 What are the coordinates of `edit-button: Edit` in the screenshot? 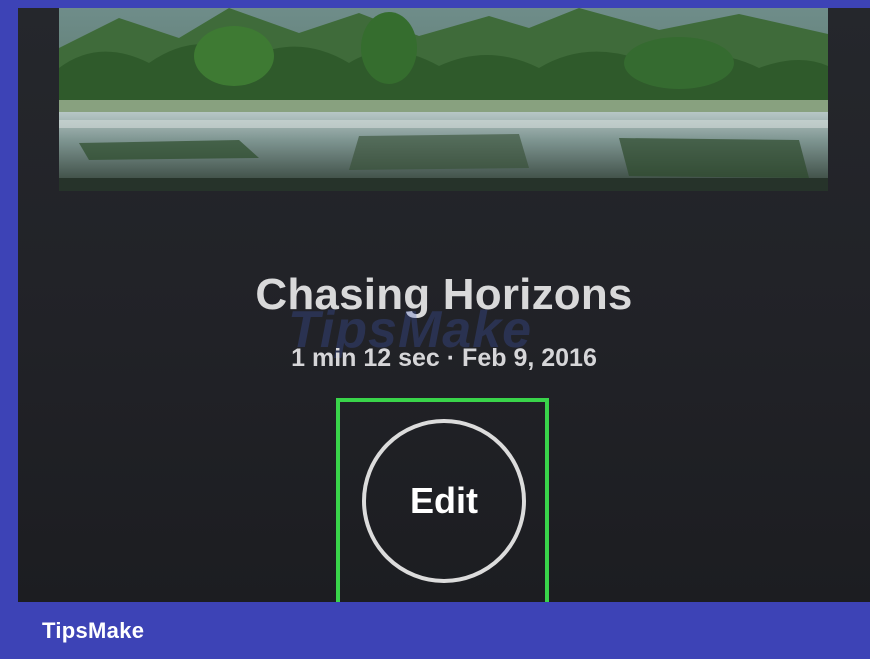 It's located at (444, 501).